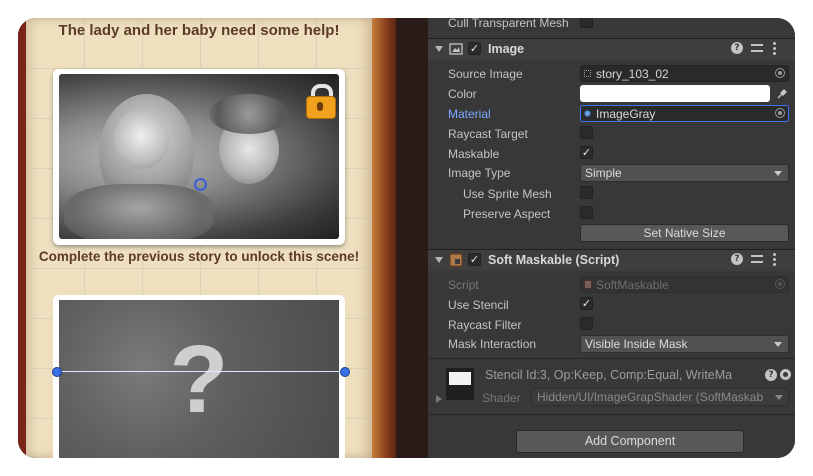  I want to click on image-component-header: ✓ Image ?, so click(611, 49).